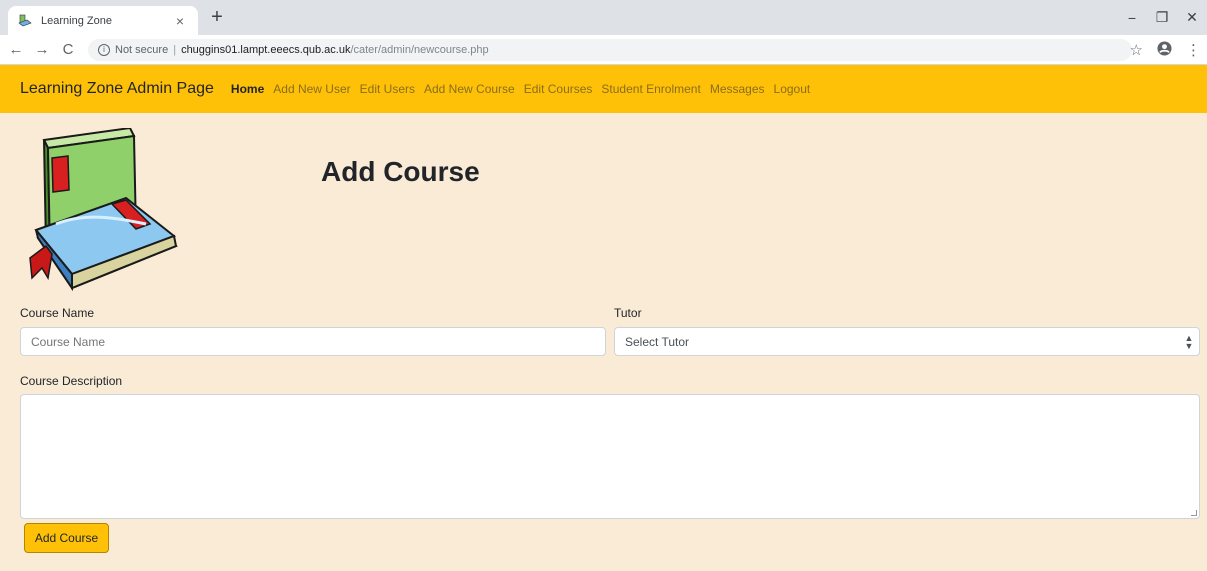 This screenshot has height=571, width=1207. Describe the element at coordinates (387, 89) in the screenshot. I see `nav-link-edit-users: Edit Users` at that location.